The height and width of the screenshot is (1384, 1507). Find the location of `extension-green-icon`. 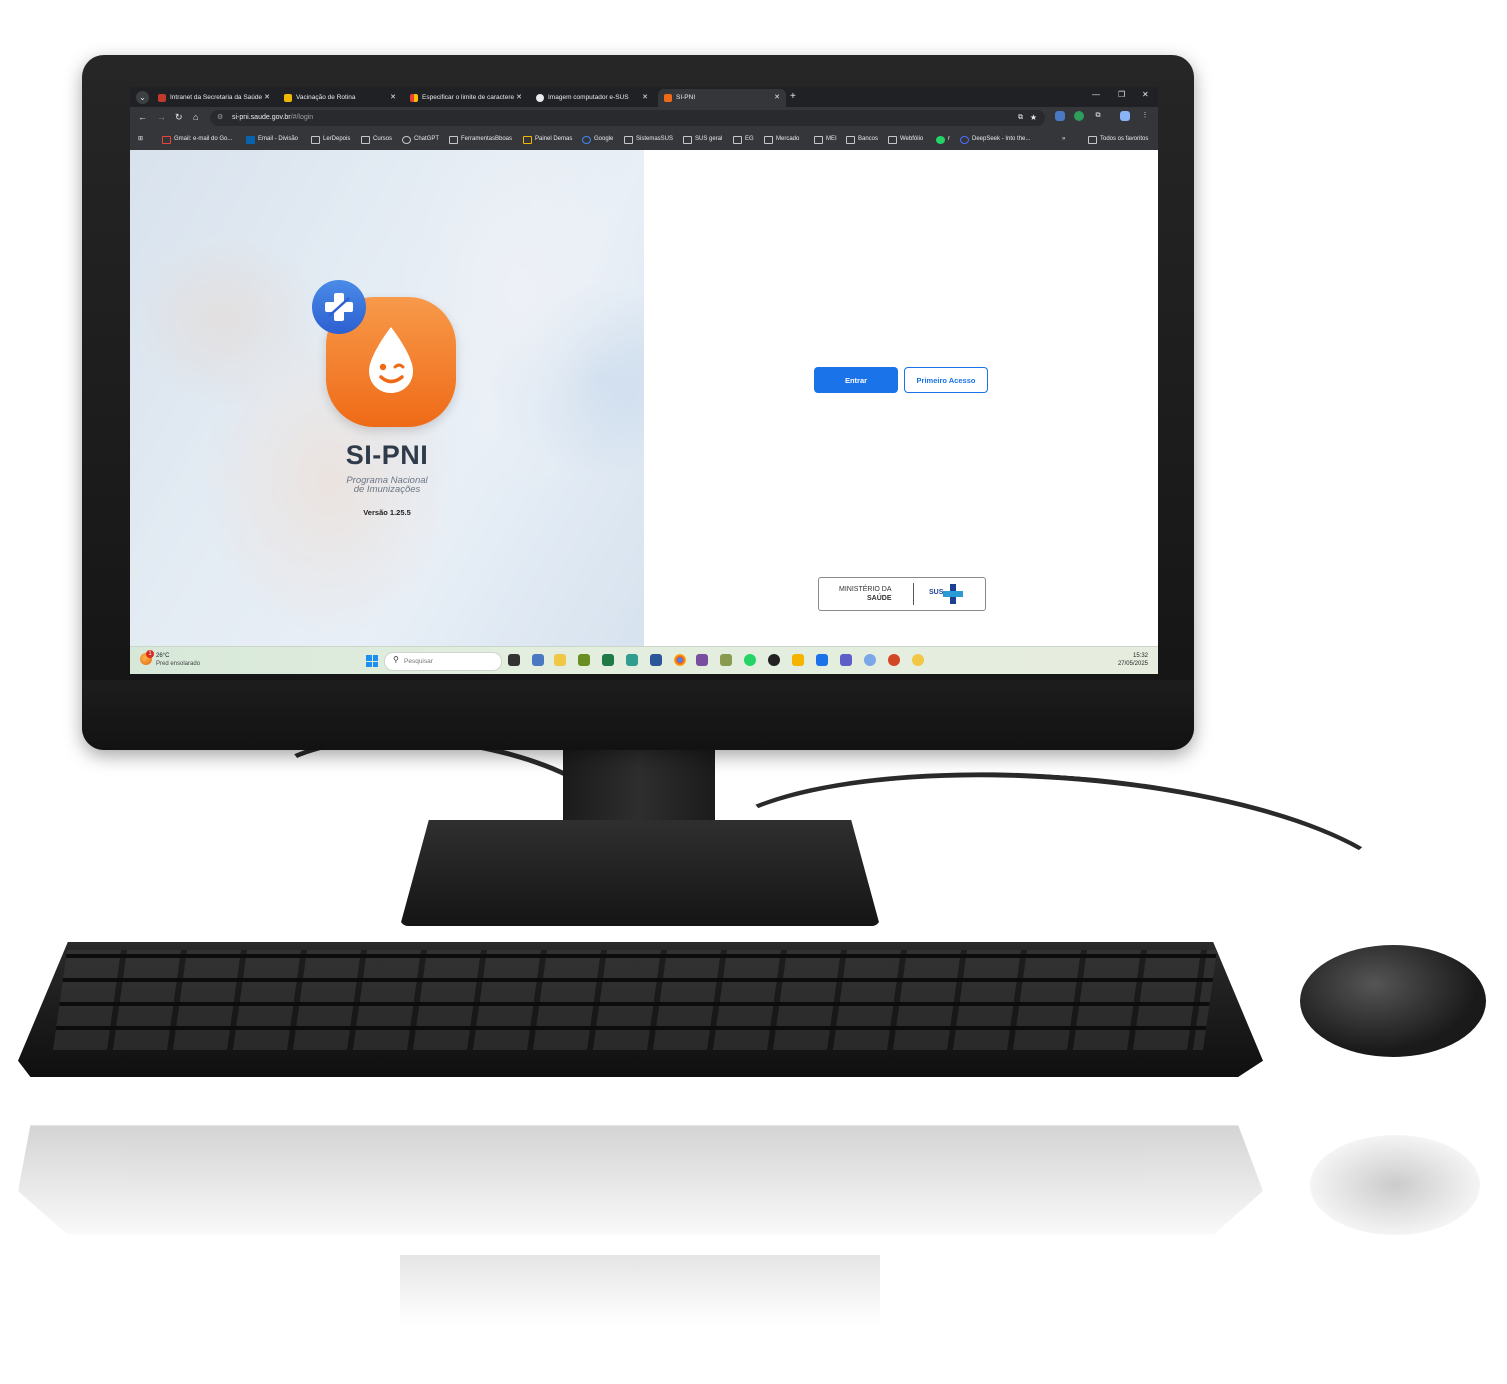

extension-green-icon is located at coordinates (1079, 116).